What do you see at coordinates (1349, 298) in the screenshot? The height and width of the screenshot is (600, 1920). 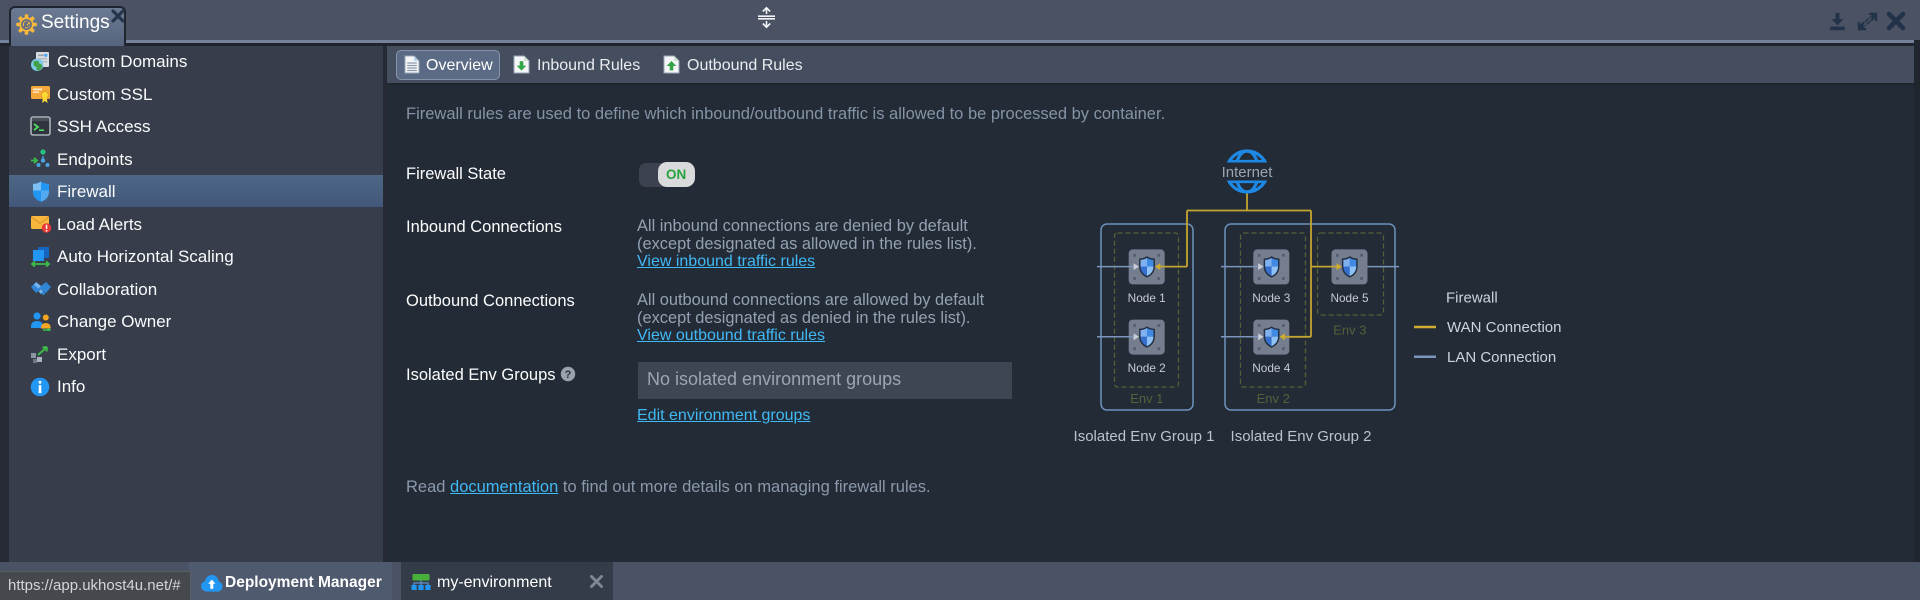 I see `svg-text: Node 5` at bounding box center [1349, 298].